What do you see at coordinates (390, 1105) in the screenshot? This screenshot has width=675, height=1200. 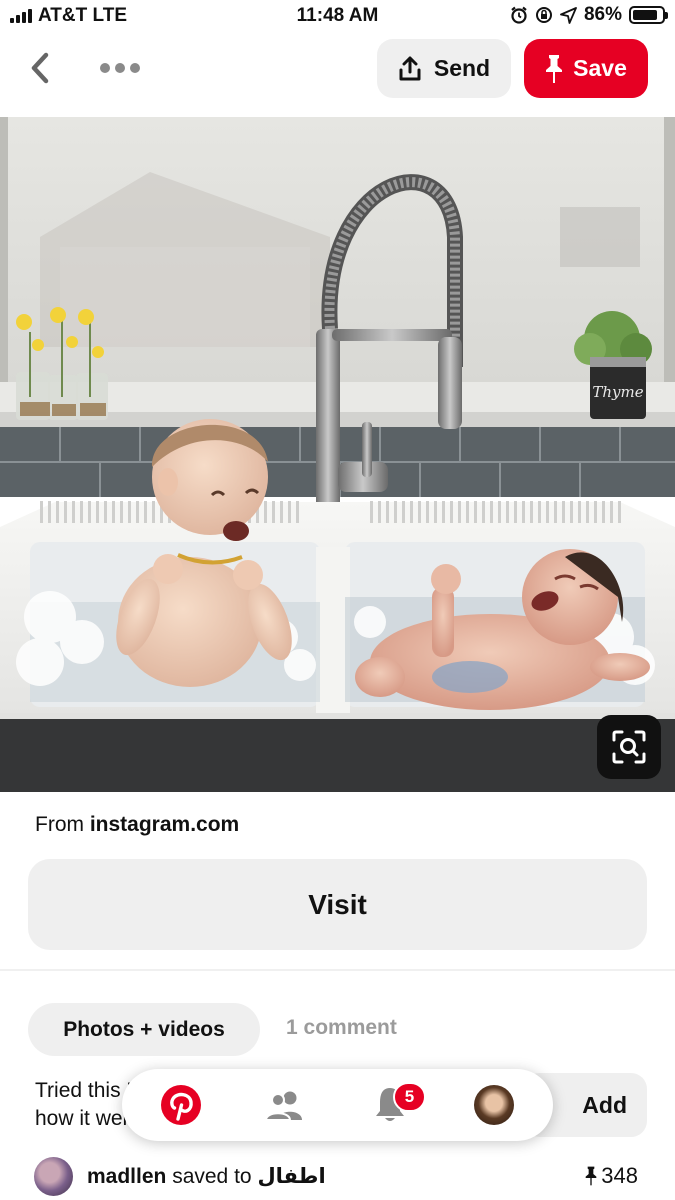 I see `nav-notifications: 5` at bounding box center [390, 1105].